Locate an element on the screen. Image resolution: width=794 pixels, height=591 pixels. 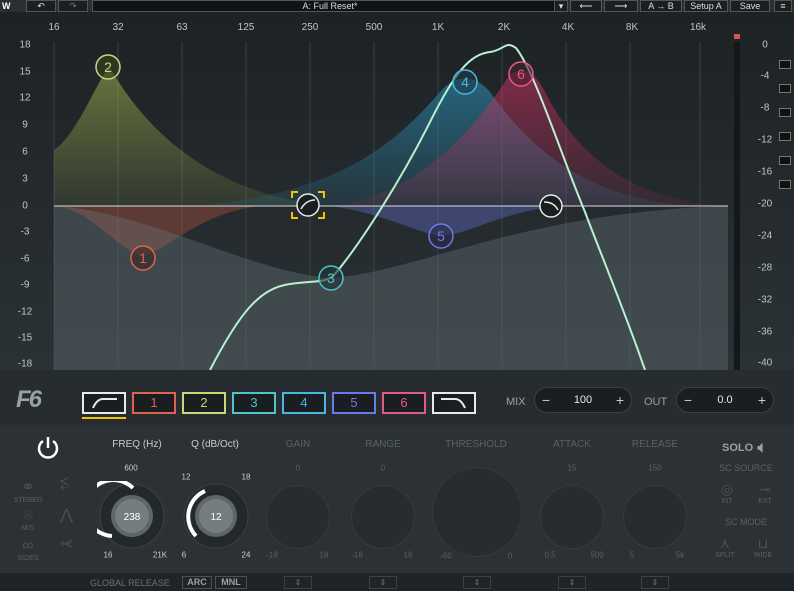
output-db-label: -24 is located at coordinates (765, 236).